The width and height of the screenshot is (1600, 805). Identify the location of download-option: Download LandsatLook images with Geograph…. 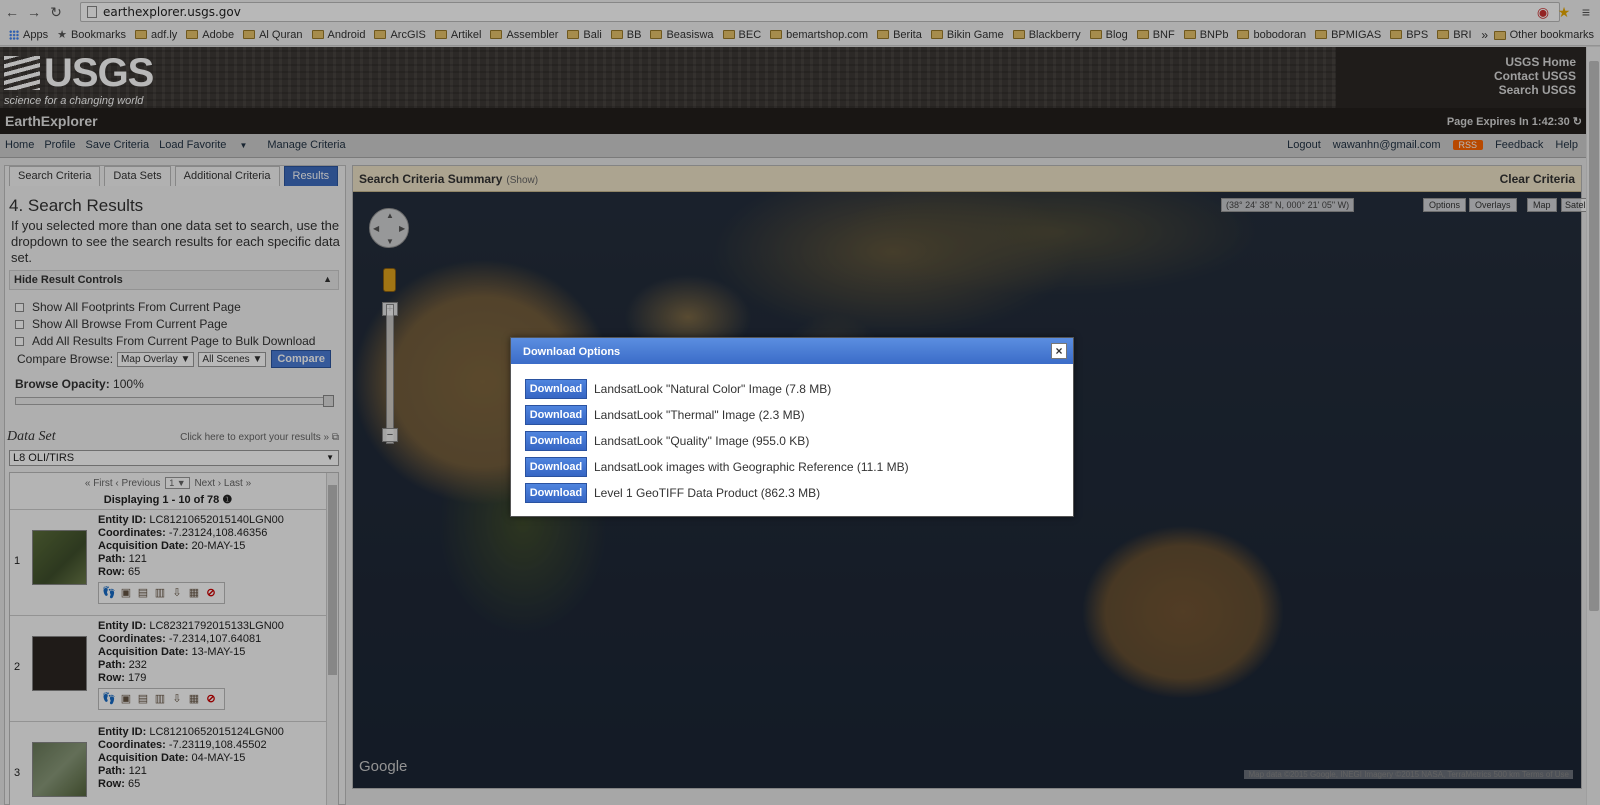
(717, 467).